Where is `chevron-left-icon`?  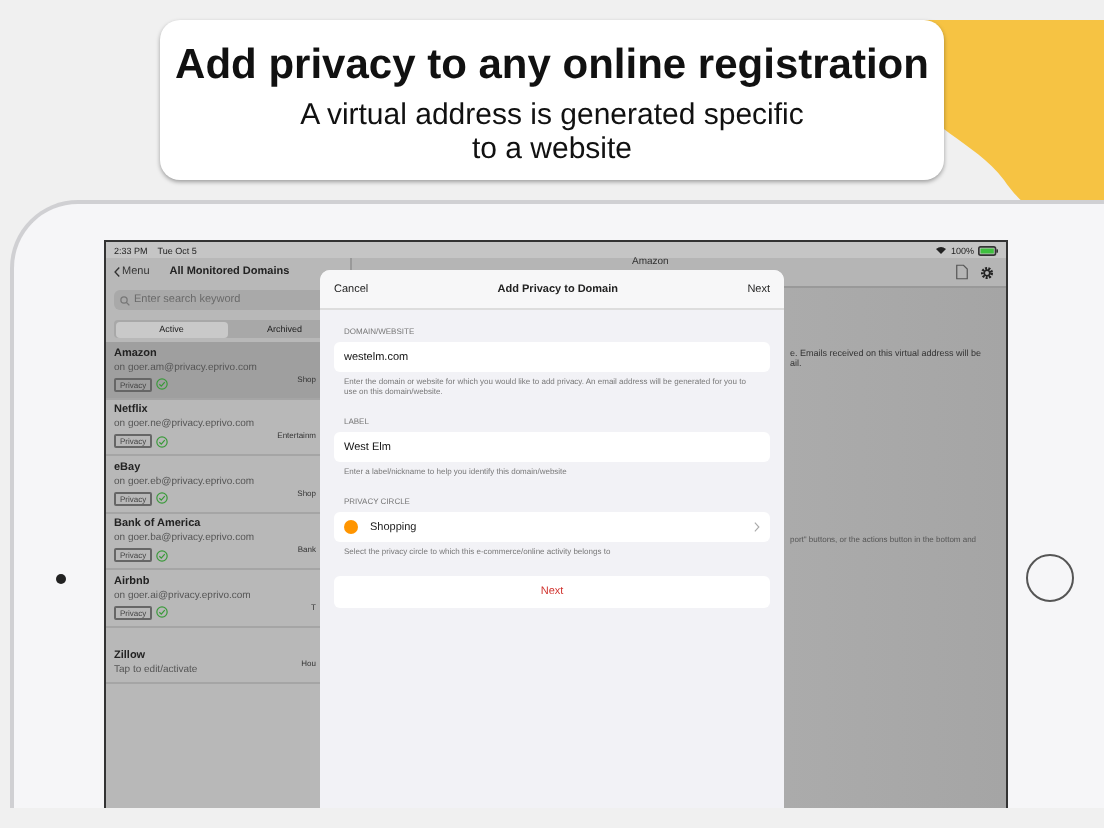
chevron-left-icon is located at coordinates (117, 272).